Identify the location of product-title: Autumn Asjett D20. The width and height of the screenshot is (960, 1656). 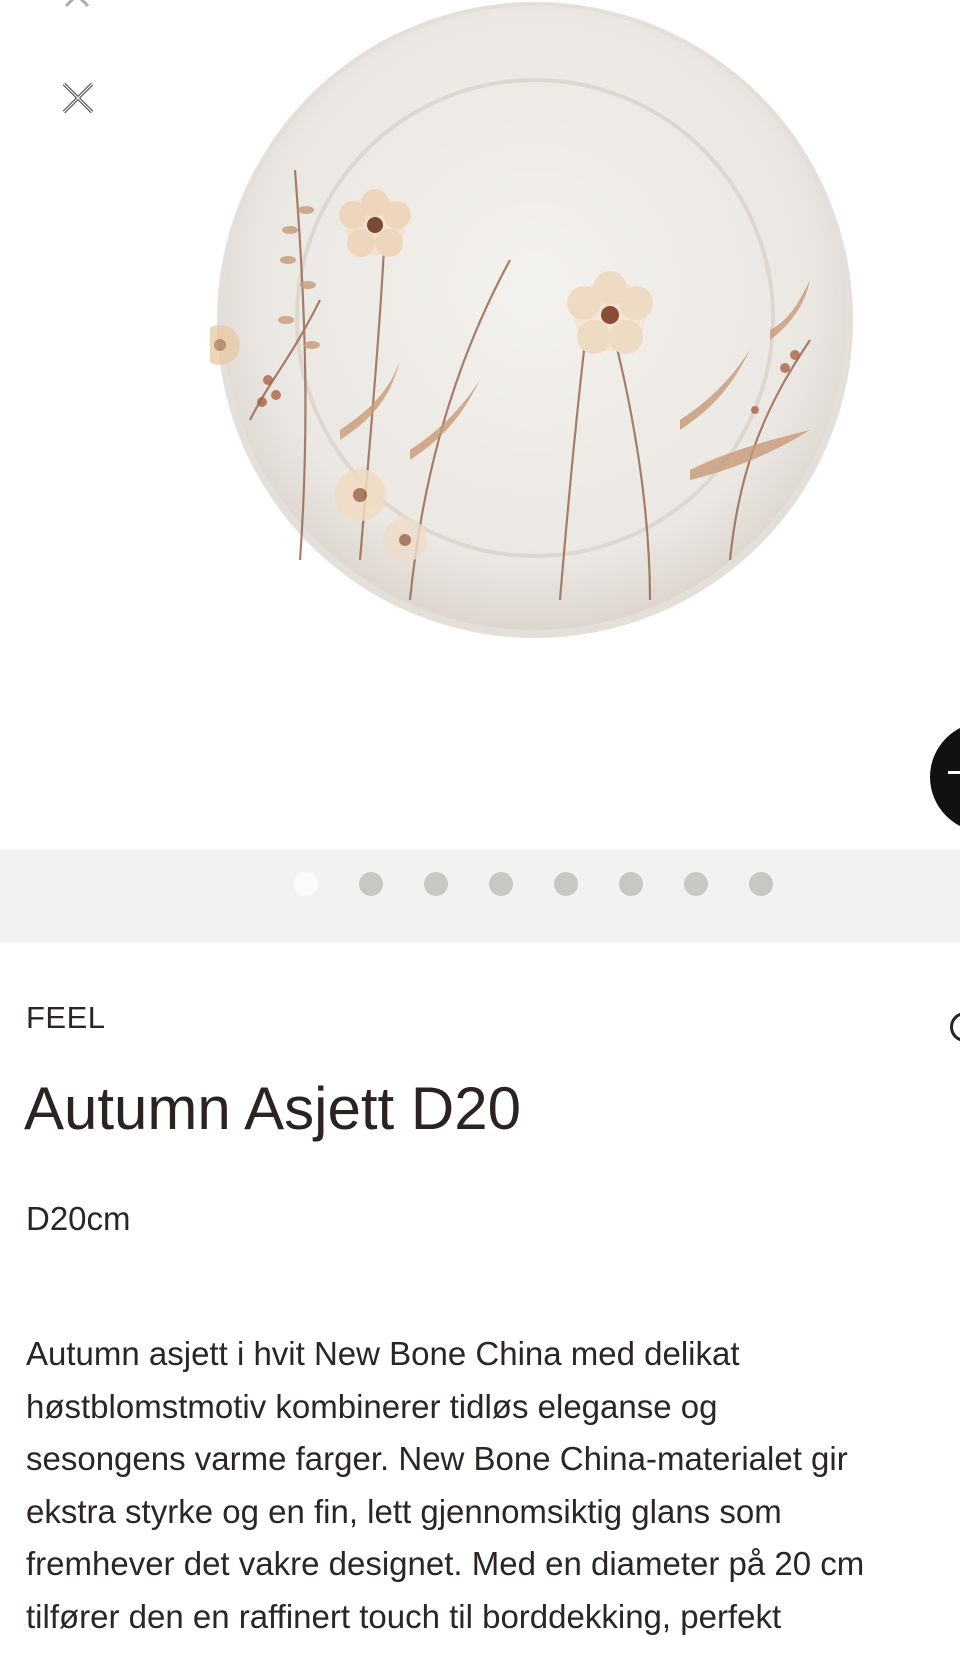
(272, 1108).